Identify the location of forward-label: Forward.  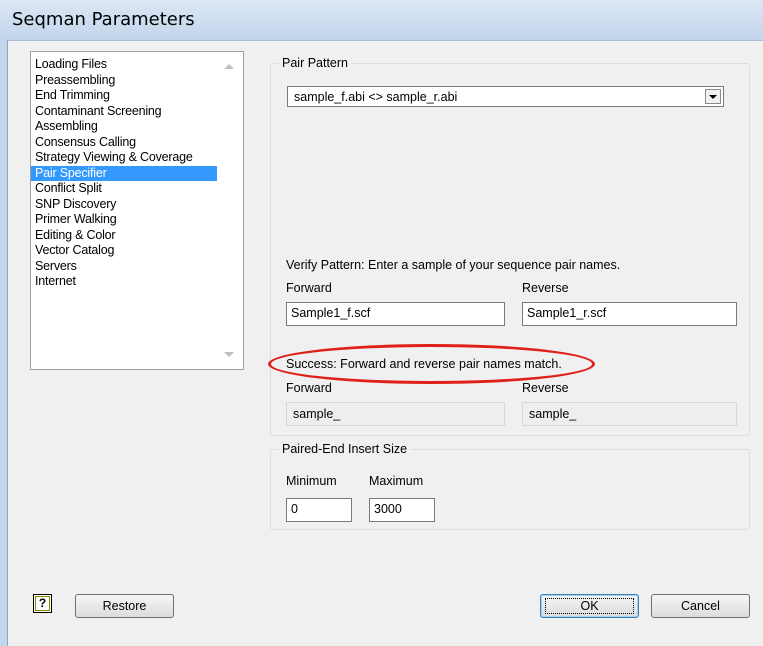
(309, 288).